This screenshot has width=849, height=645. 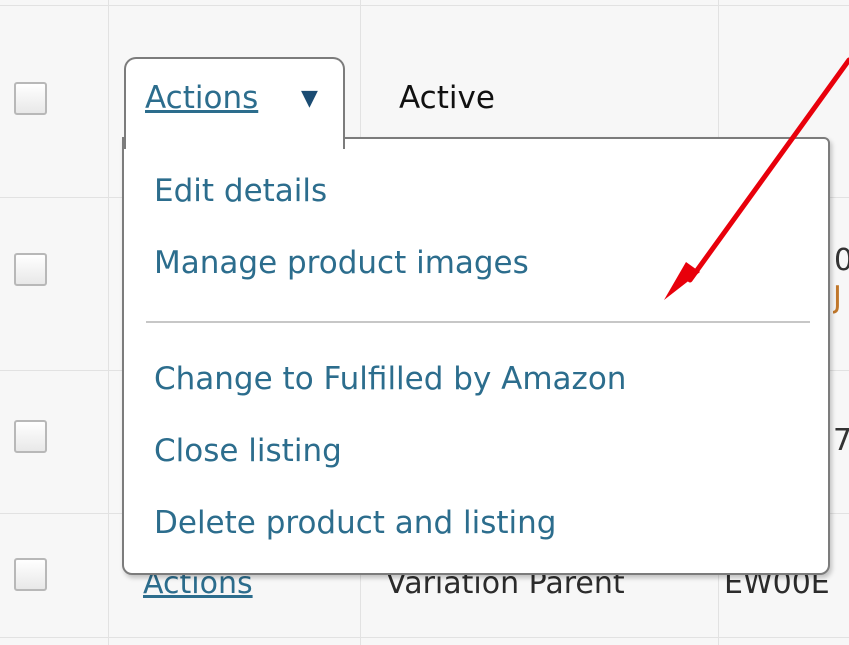 I want to click on row-actions-link: Actions, so click(x=223, y=589).